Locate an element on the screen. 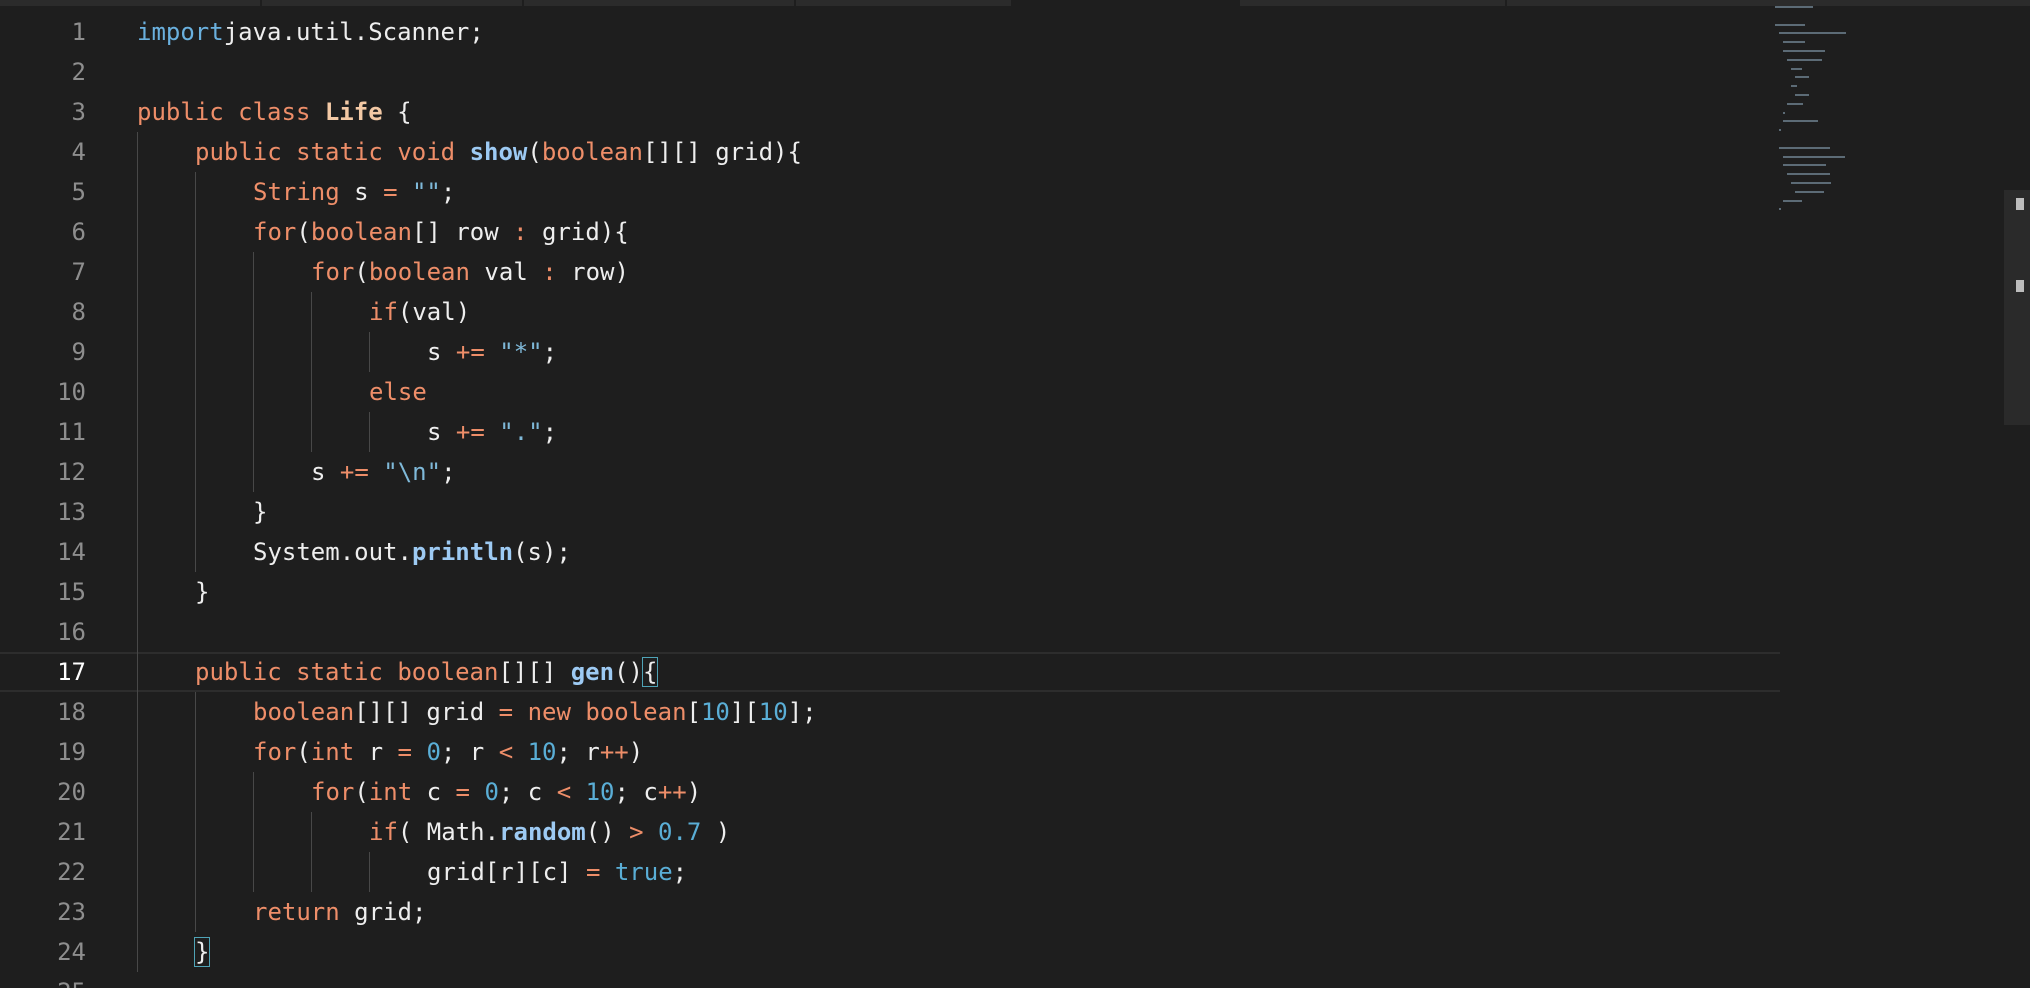 The width and height of the screenshot is (2030, 988). code-line: 21 if( Math.random() > 0.7 ) is located at coordinates (890, 832).